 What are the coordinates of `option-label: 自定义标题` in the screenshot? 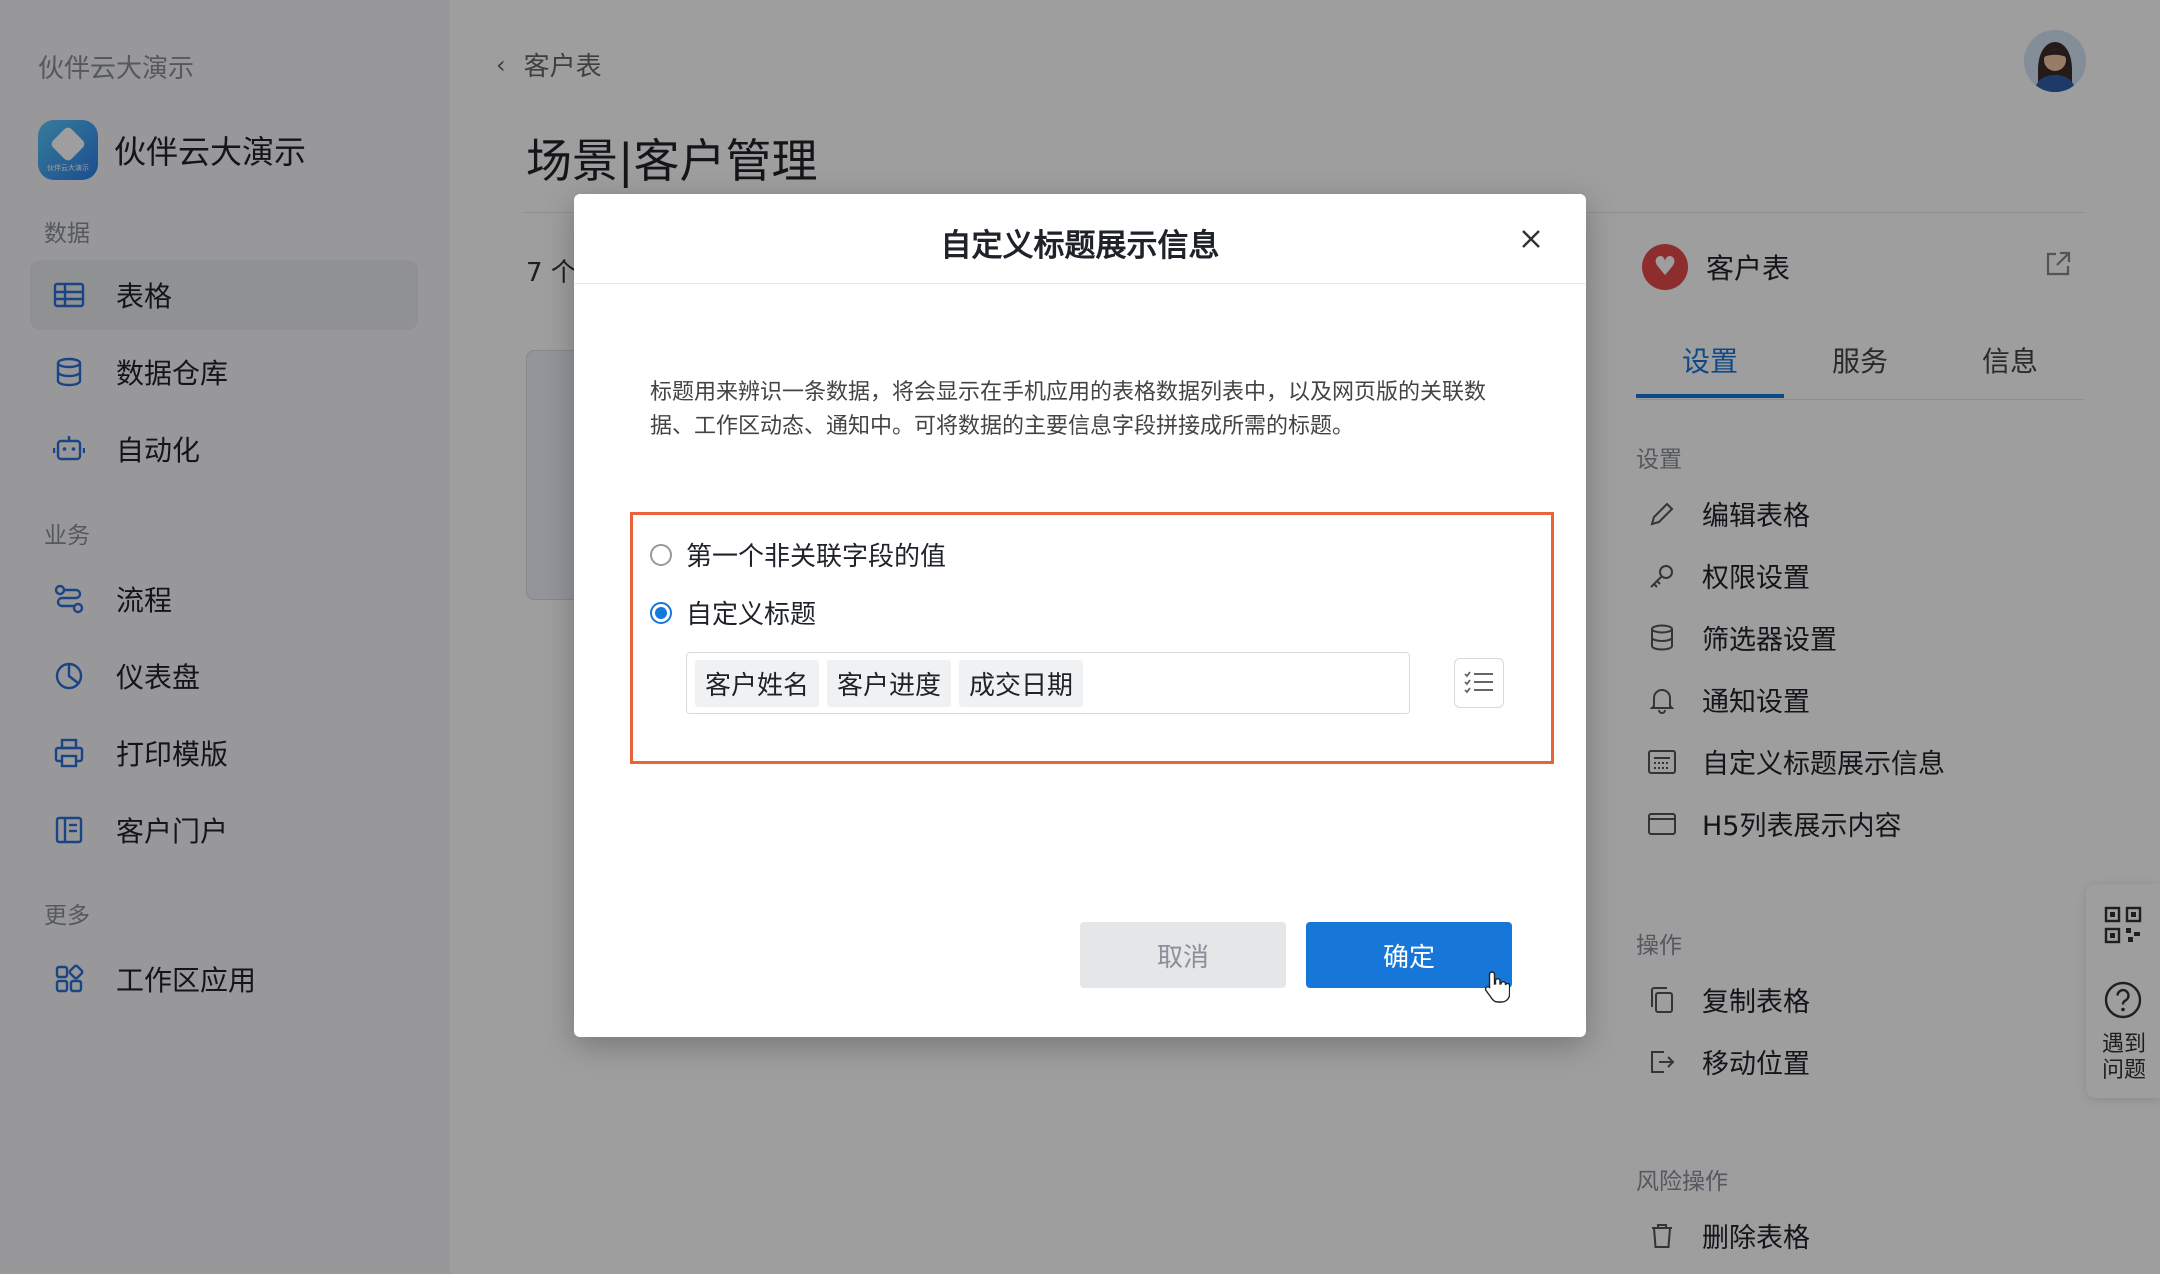 It's located at (751, 615).